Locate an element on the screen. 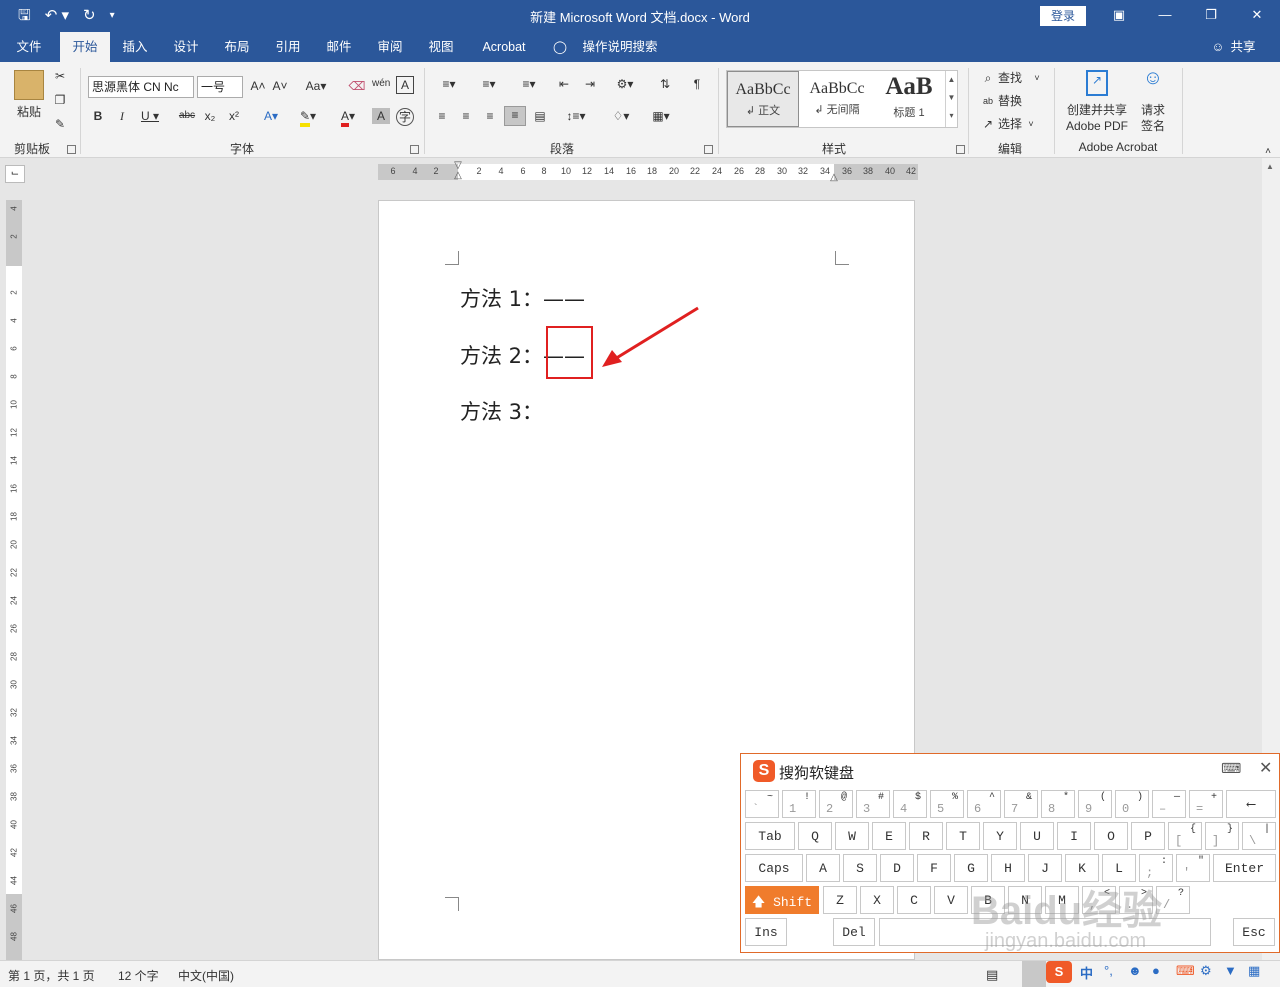 Image resolution: width=1280 pixels, height=987 pixels. key-8: * 8 is located at coordinates (1058, 804).